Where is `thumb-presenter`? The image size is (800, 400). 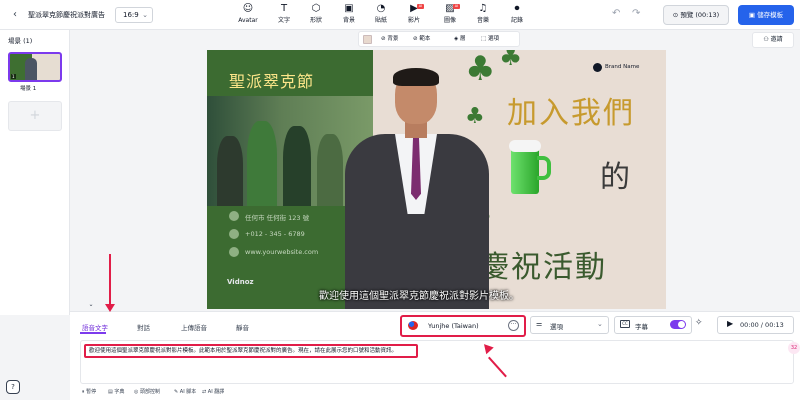 thumb-presenter is located at coordinates (31, 69).